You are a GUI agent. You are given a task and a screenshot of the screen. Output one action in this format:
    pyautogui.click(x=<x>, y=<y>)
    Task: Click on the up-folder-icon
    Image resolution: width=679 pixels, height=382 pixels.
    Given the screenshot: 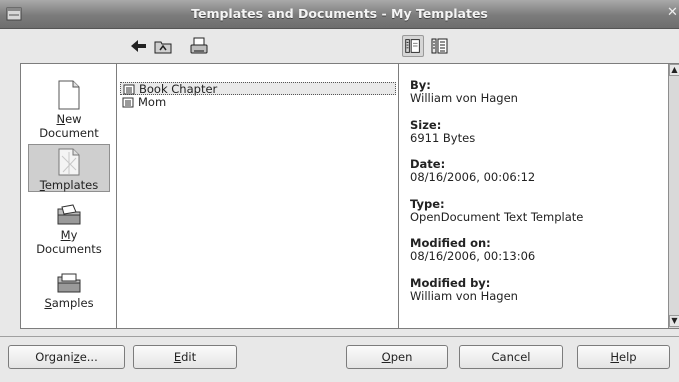 What is the action you would take?
    pyautogui.click(x=163, y=46)
    